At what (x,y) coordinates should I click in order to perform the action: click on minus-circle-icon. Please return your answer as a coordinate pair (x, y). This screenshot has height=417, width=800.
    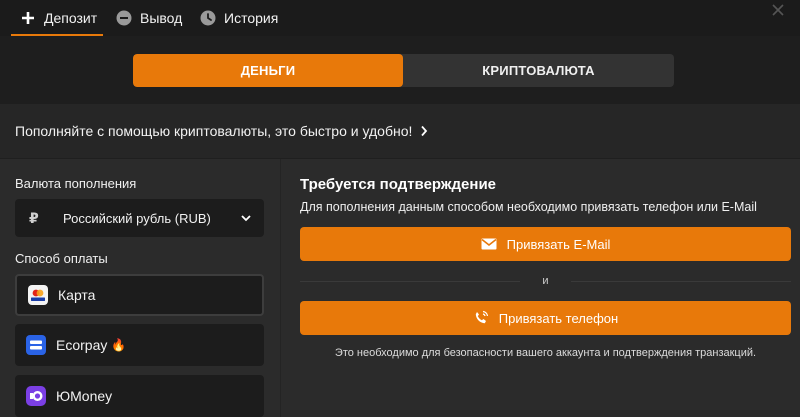
    Looking at the image, I should click on (124, 18).